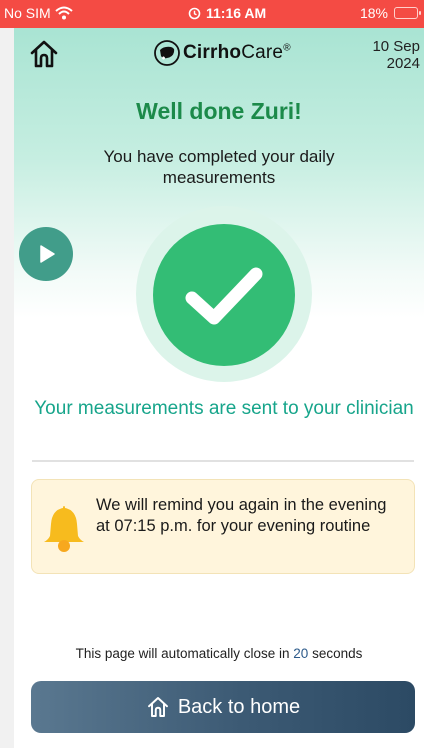 This screenshot has height=748, width=424. Describe the element at coordinates (337, 653) in the screenshot. I see `auto-close-suffix: seconds` at that location.